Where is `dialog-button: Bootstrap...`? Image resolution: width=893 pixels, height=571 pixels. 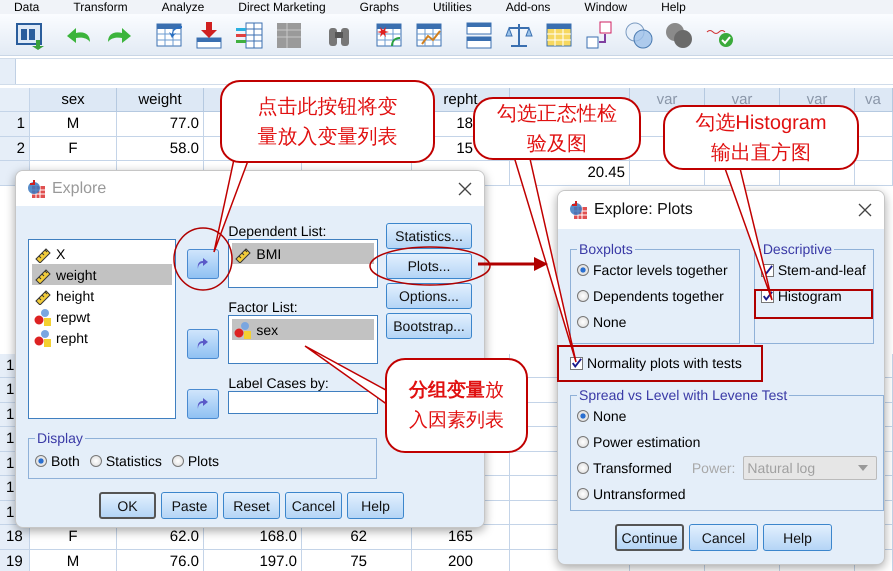
dialog-button: Bootstrap... is located at coordinates (429, 326).